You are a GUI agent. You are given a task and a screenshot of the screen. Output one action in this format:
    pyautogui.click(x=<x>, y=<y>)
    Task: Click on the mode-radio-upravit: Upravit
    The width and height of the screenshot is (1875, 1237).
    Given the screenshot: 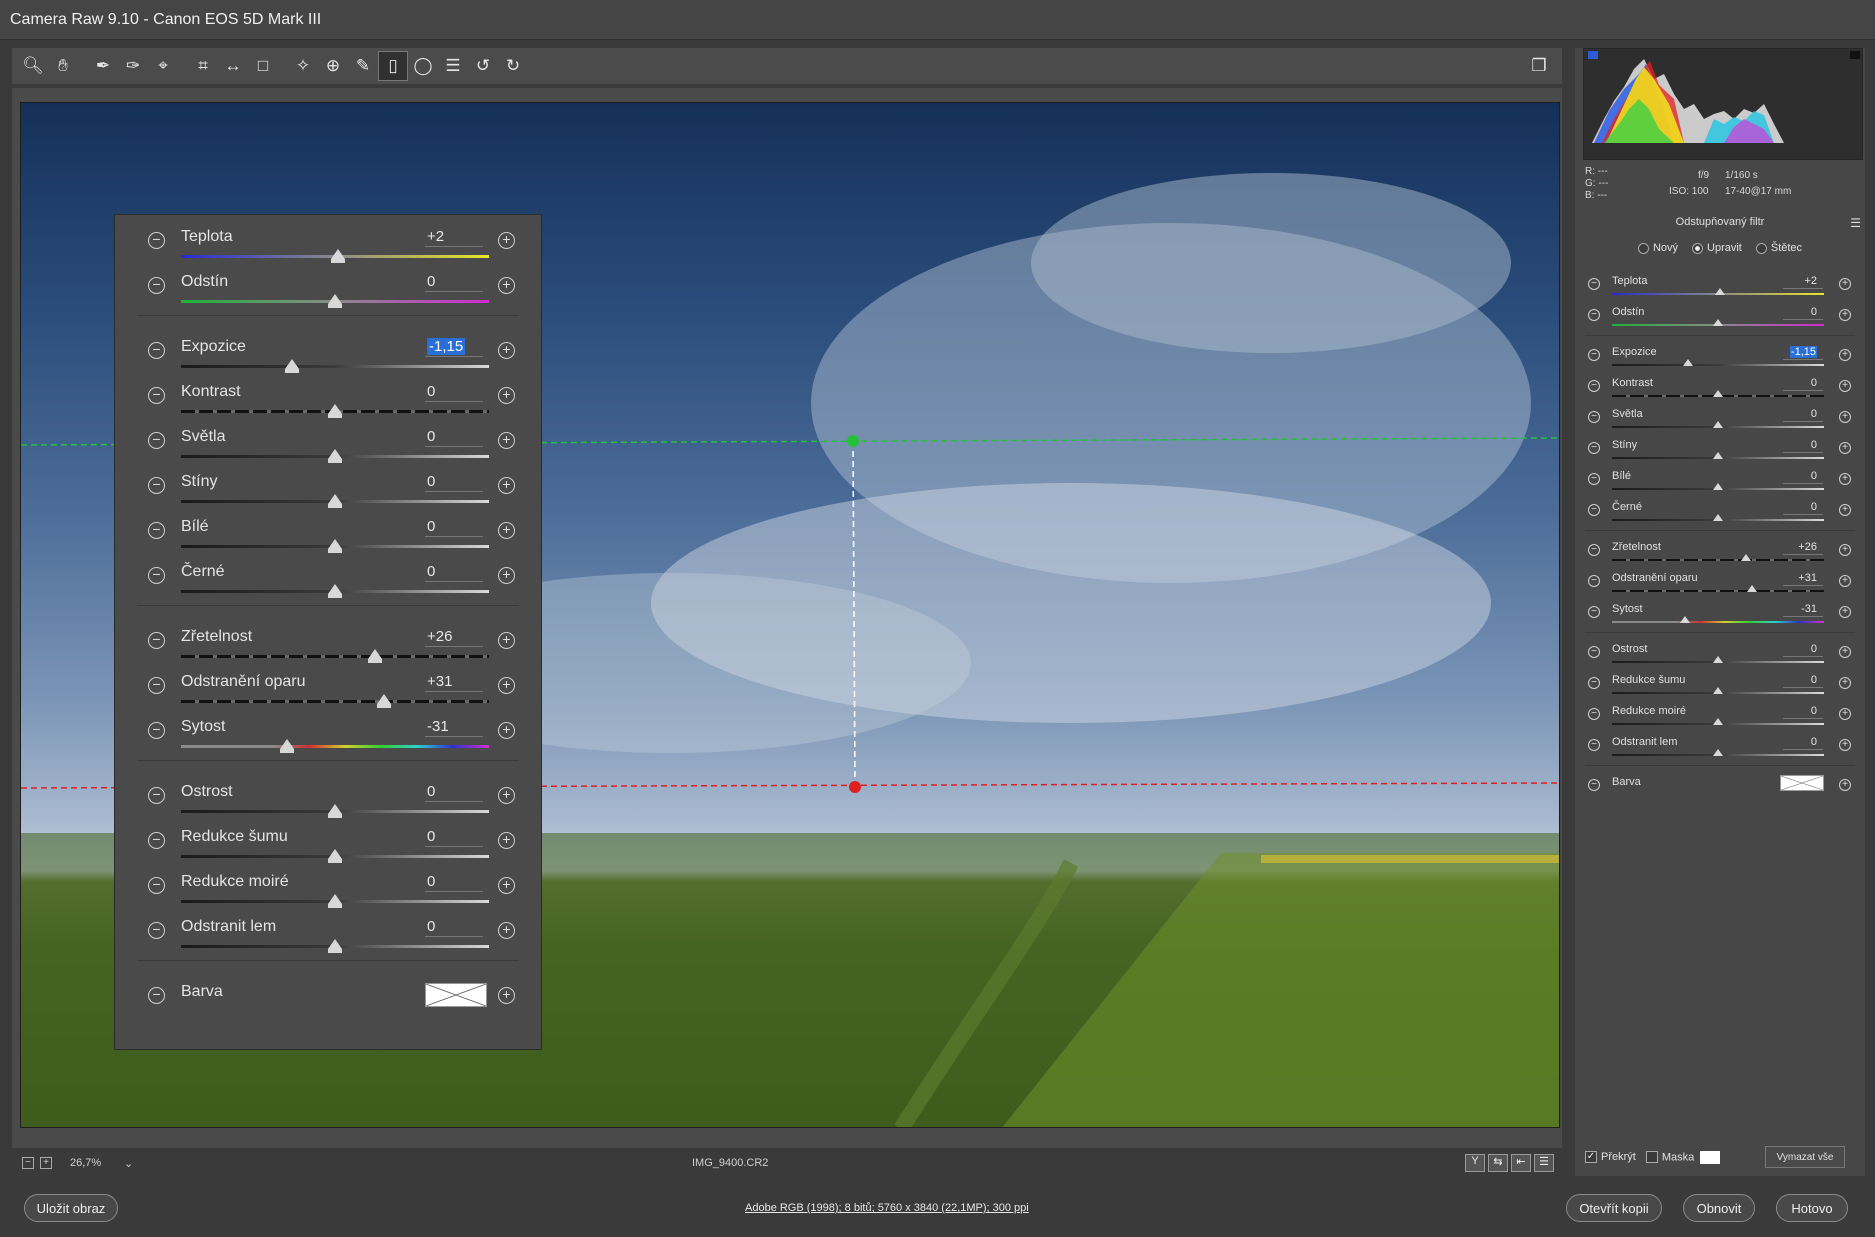 What is the action you would take?
    pyautogui.click(x=1717, y=248)
    